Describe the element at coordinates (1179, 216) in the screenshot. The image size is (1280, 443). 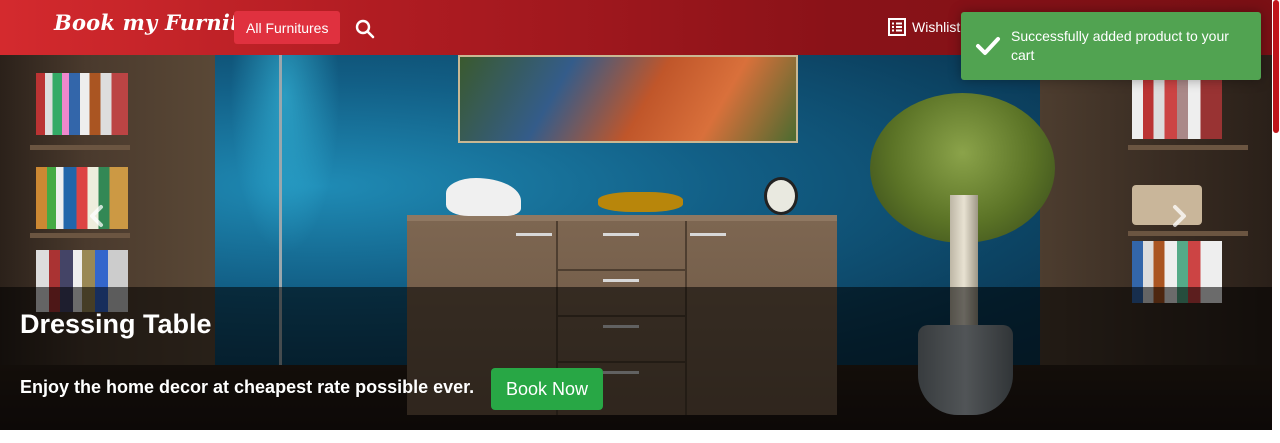
I see `chevron-right-icon` at that location.